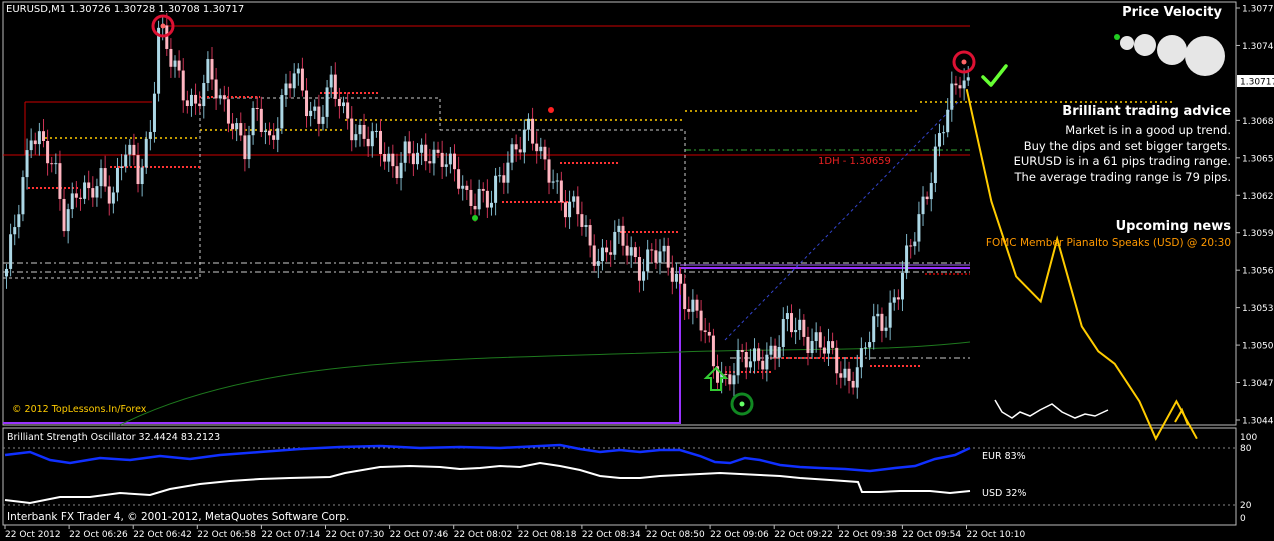  What do you see at coordinates (475, 218) in the screenshot?
I see `green-dot-icon` at bounding box center [475, 218].